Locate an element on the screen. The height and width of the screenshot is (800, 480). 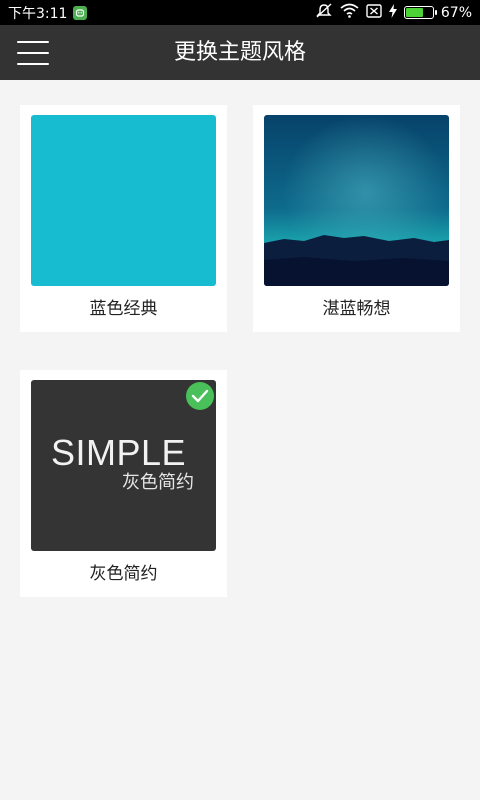
theme-thumbnail-azure-dream is located at coordinates (356, 200).